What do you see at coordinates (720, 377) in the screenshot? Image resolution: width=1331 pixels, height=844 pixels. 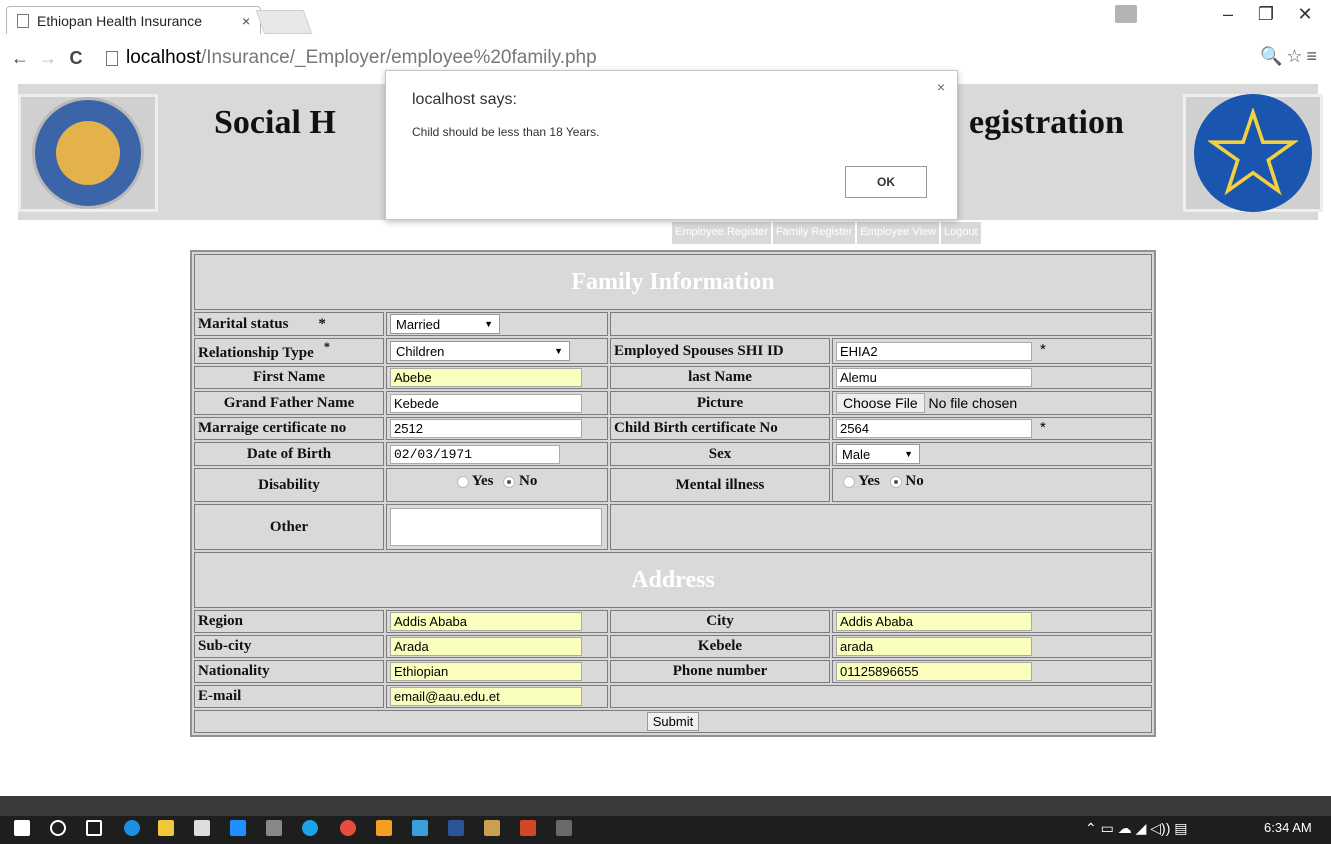 I see `last-name-label: last Name` at bounding box center [720, 377].